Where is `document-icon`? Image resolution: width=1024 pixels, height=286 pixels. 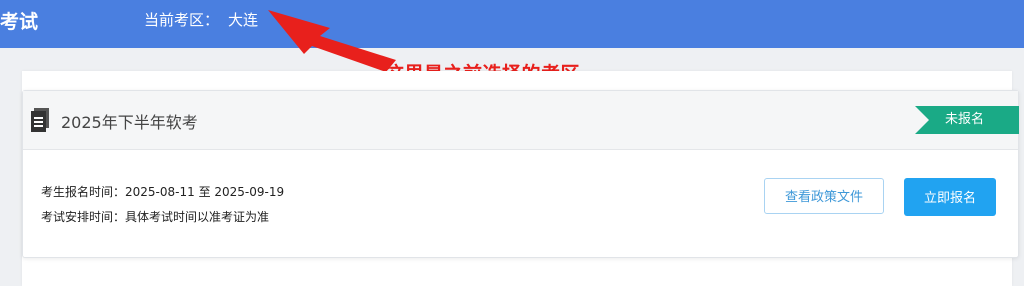
document-icon is located at coordinates (40, 120).